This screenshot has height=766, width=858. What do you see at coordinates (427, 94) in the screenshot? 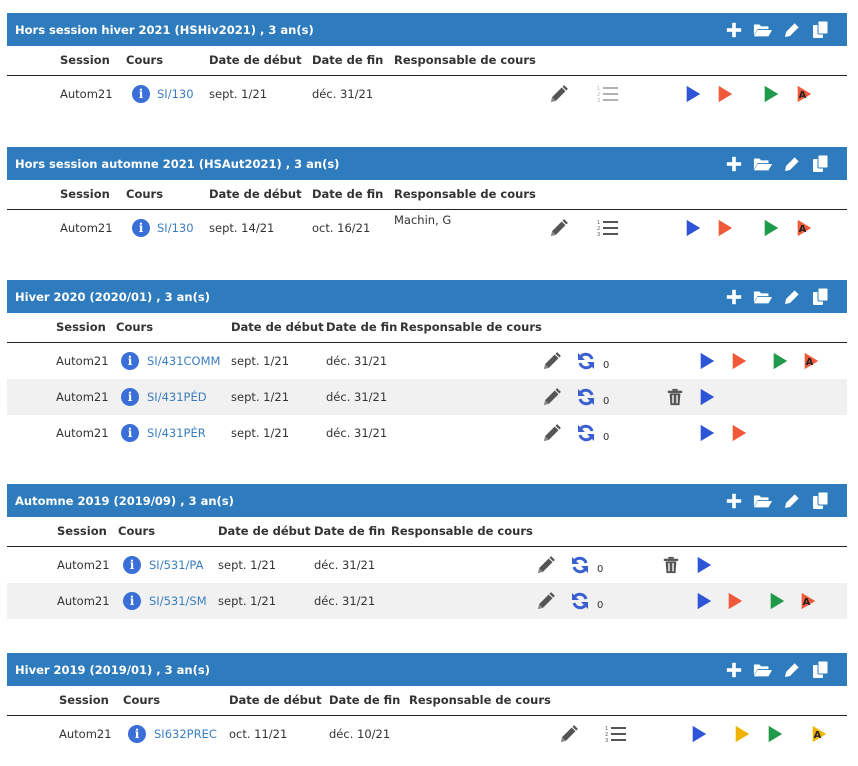
I see `table-row: Autom21 i SI/130 sept. 1/21 déc. 31/21` at bounding box center [427, 94].